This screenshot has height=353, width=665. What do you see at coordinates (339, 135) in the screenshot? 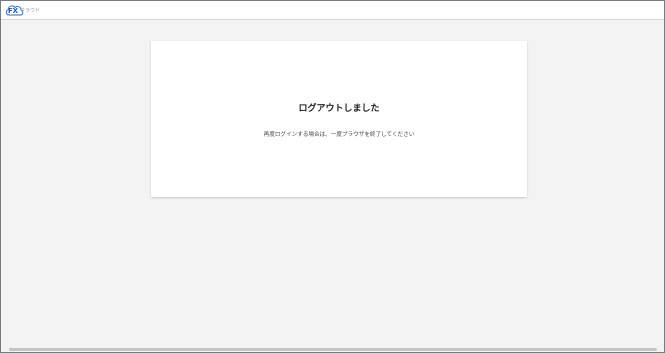
I see `logout-message: 再度ログインする場合は、一度ブラウザを終了してください` at bounding box center [339, 135].